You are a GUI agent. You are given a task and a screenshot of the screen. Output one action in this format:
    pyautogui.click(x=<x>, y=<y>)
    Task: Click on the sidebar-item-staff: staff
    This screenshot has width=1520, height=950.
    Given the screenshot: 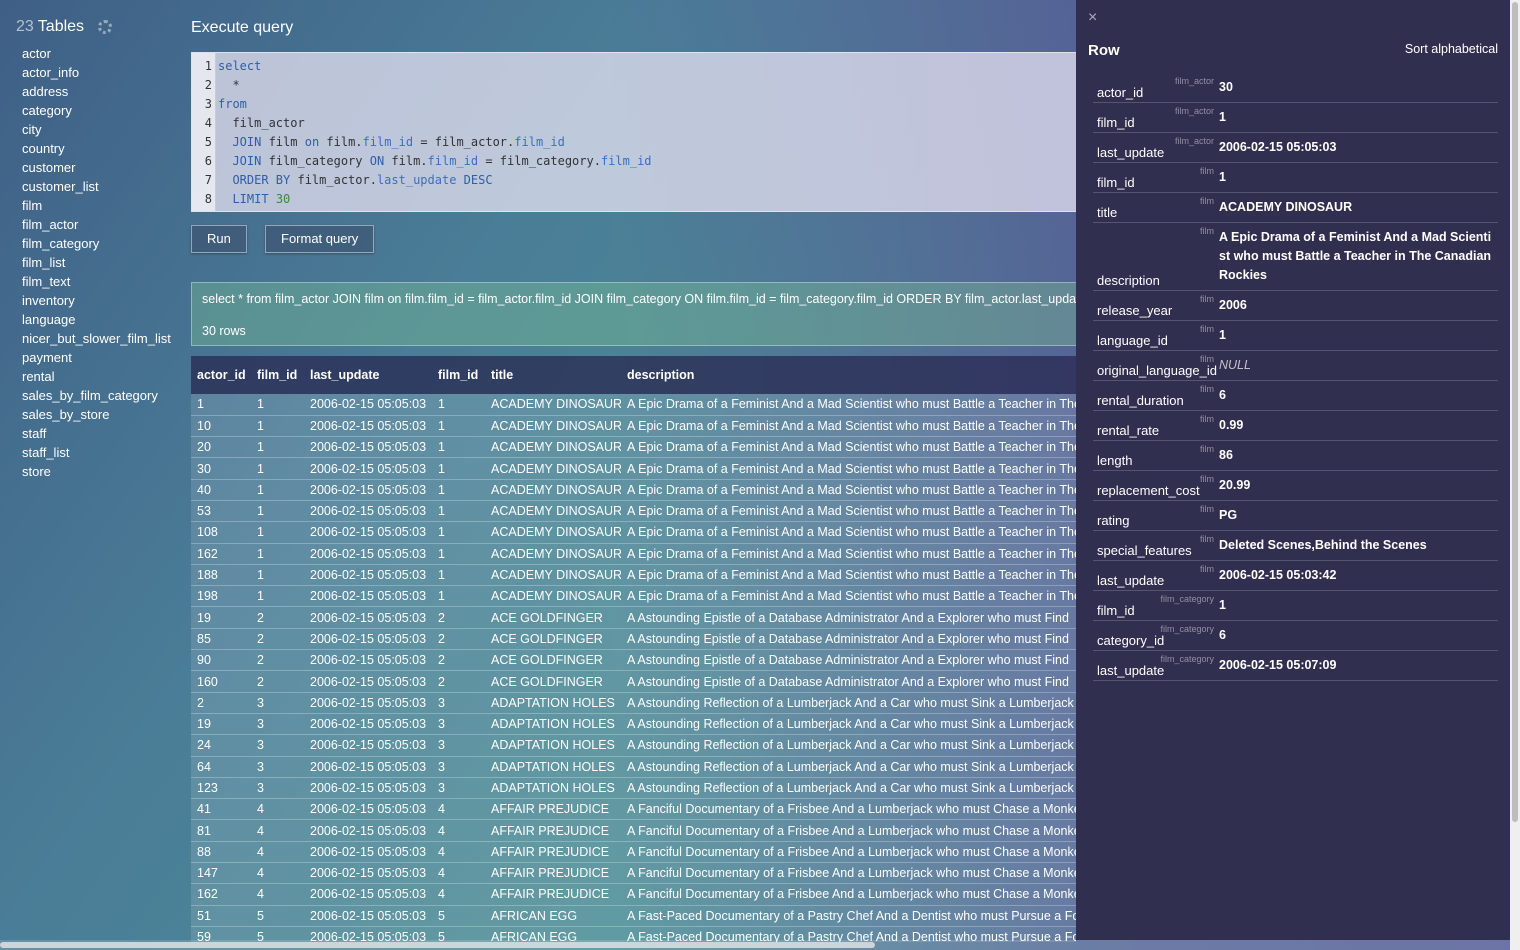 What is the action you would take?
    pyautogui.click(x=101, y=433)
    